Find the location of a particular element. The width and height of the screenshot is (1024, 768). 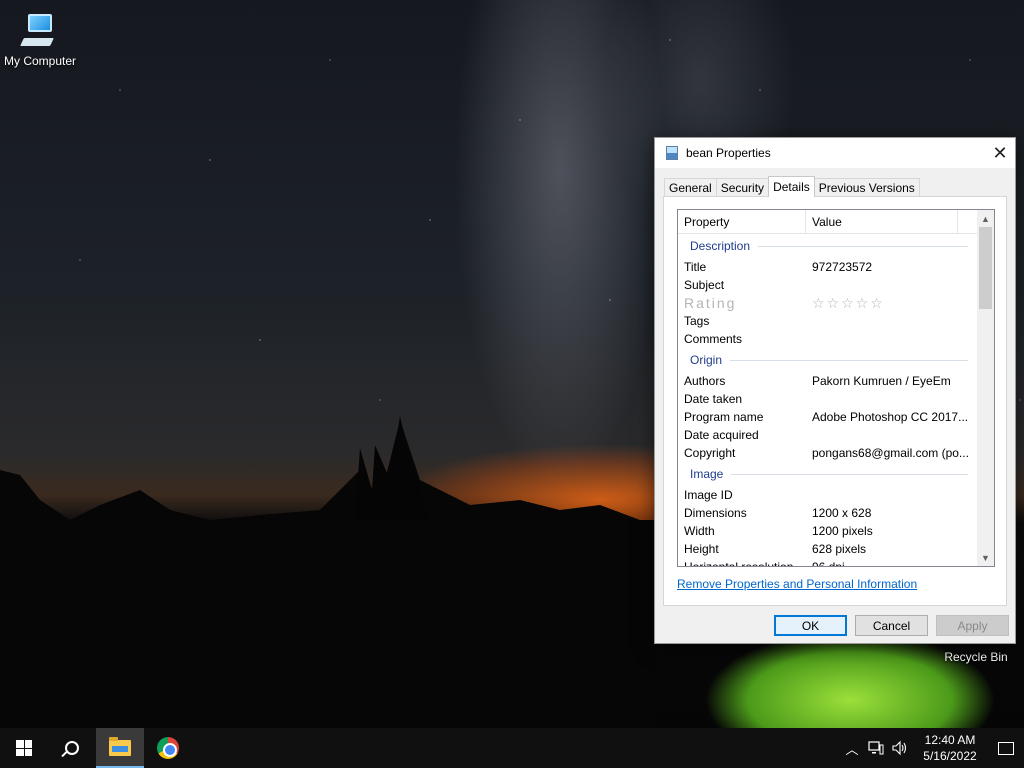

table-row: Date acquired is located at coordinates (828, 435).